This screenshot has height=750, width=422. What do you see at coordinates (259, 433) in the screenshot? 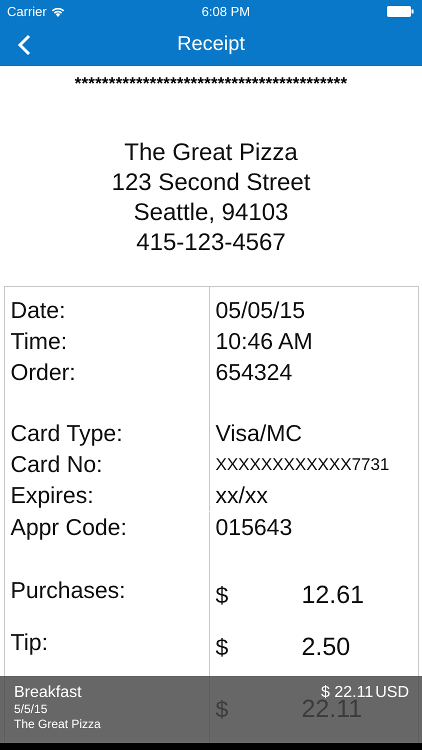
I see `field-value: Visa/MC` at bounding box center [259, 433].